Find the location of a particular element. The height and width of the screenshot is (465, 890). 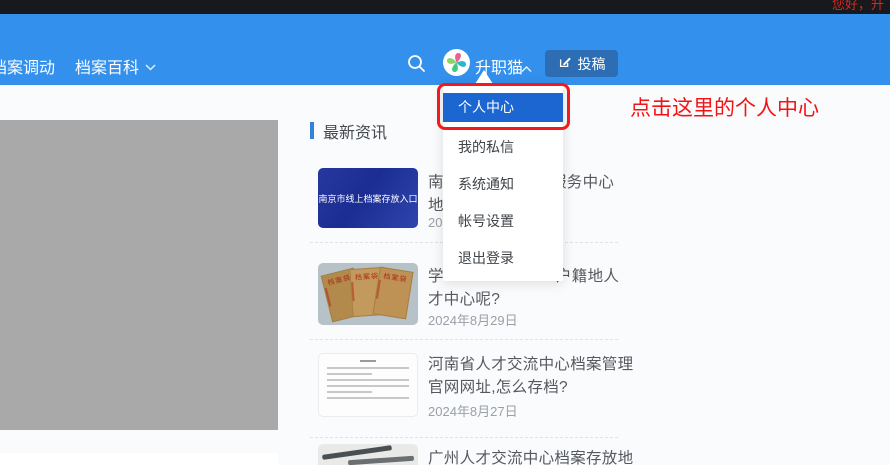

news-thumbnail-nanjing: 南京市线上档案存放入口 is located at coordinates (368, 198).